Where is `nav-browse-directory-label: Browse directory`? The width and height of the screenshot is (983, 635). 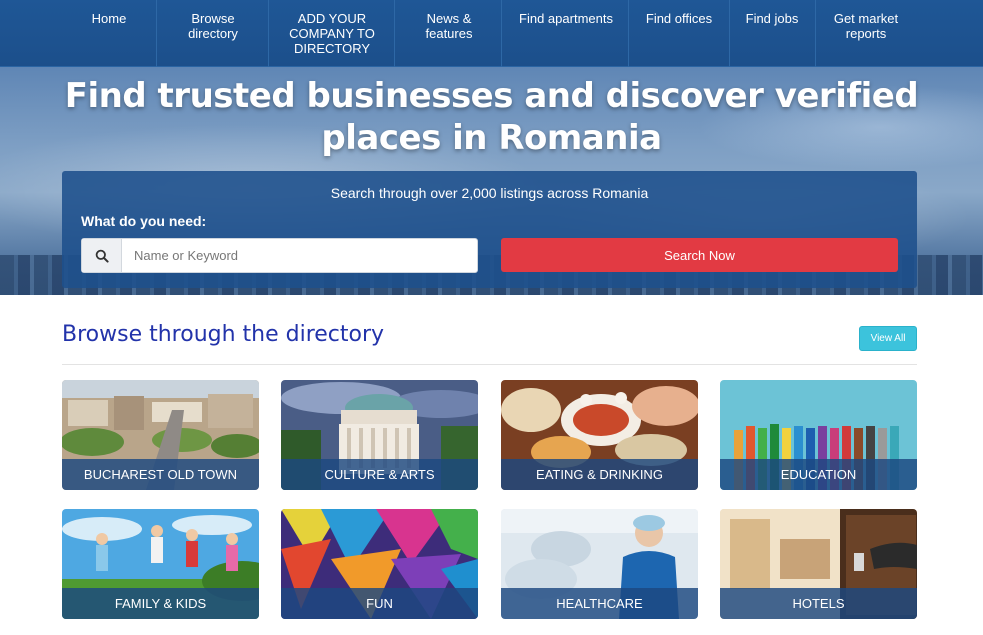 nav-browse-directory-label: Browse directory is located at coordinates (213, 26).